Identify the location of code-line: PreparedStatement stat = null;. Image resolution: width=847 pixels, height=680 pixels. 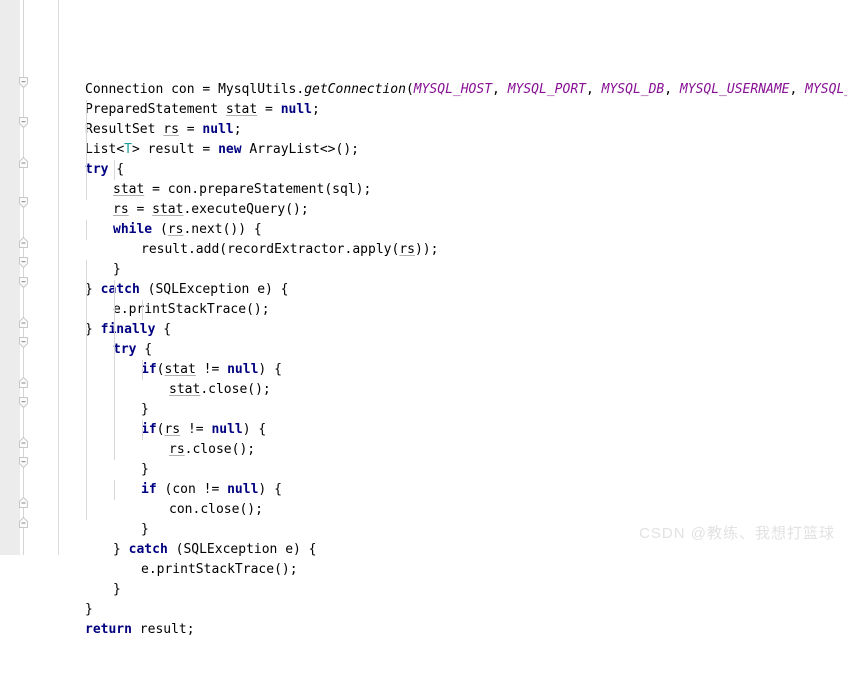
(453, 110).